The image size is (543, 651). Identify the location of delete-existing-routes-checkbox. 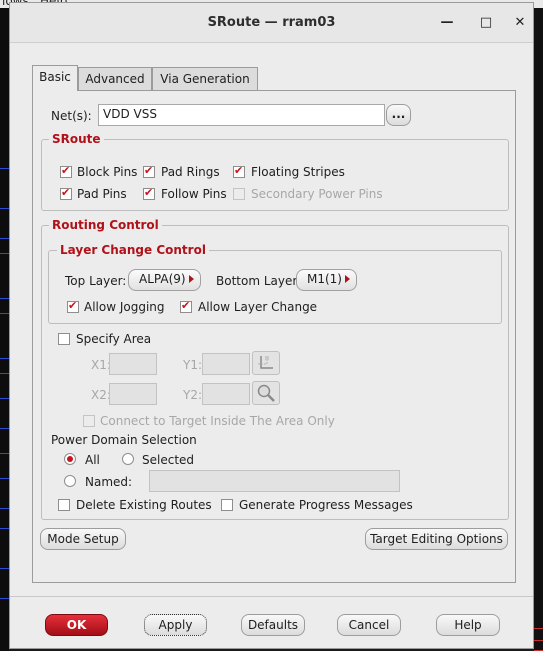
(64, 505).